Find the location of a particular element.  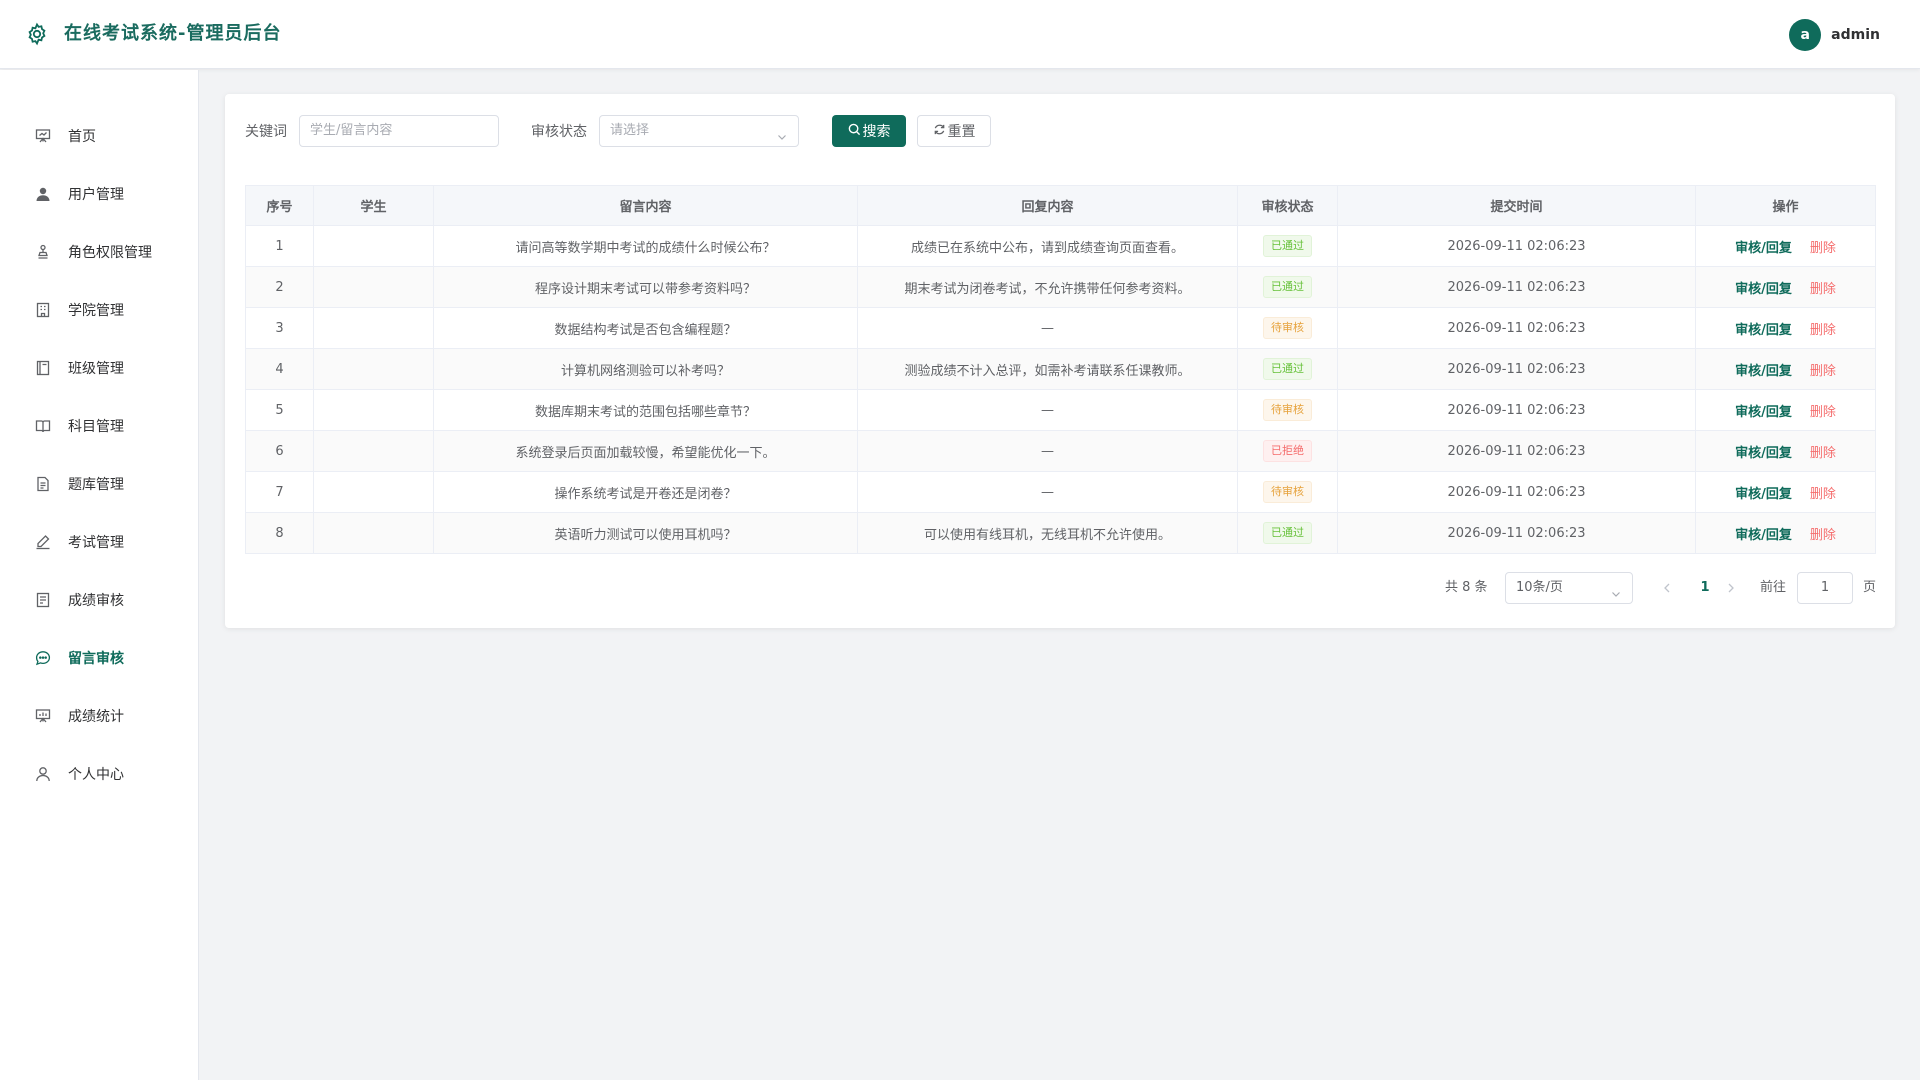

app-title: 在线考试系统-管理员后台 is located at coordinates (173, 33).